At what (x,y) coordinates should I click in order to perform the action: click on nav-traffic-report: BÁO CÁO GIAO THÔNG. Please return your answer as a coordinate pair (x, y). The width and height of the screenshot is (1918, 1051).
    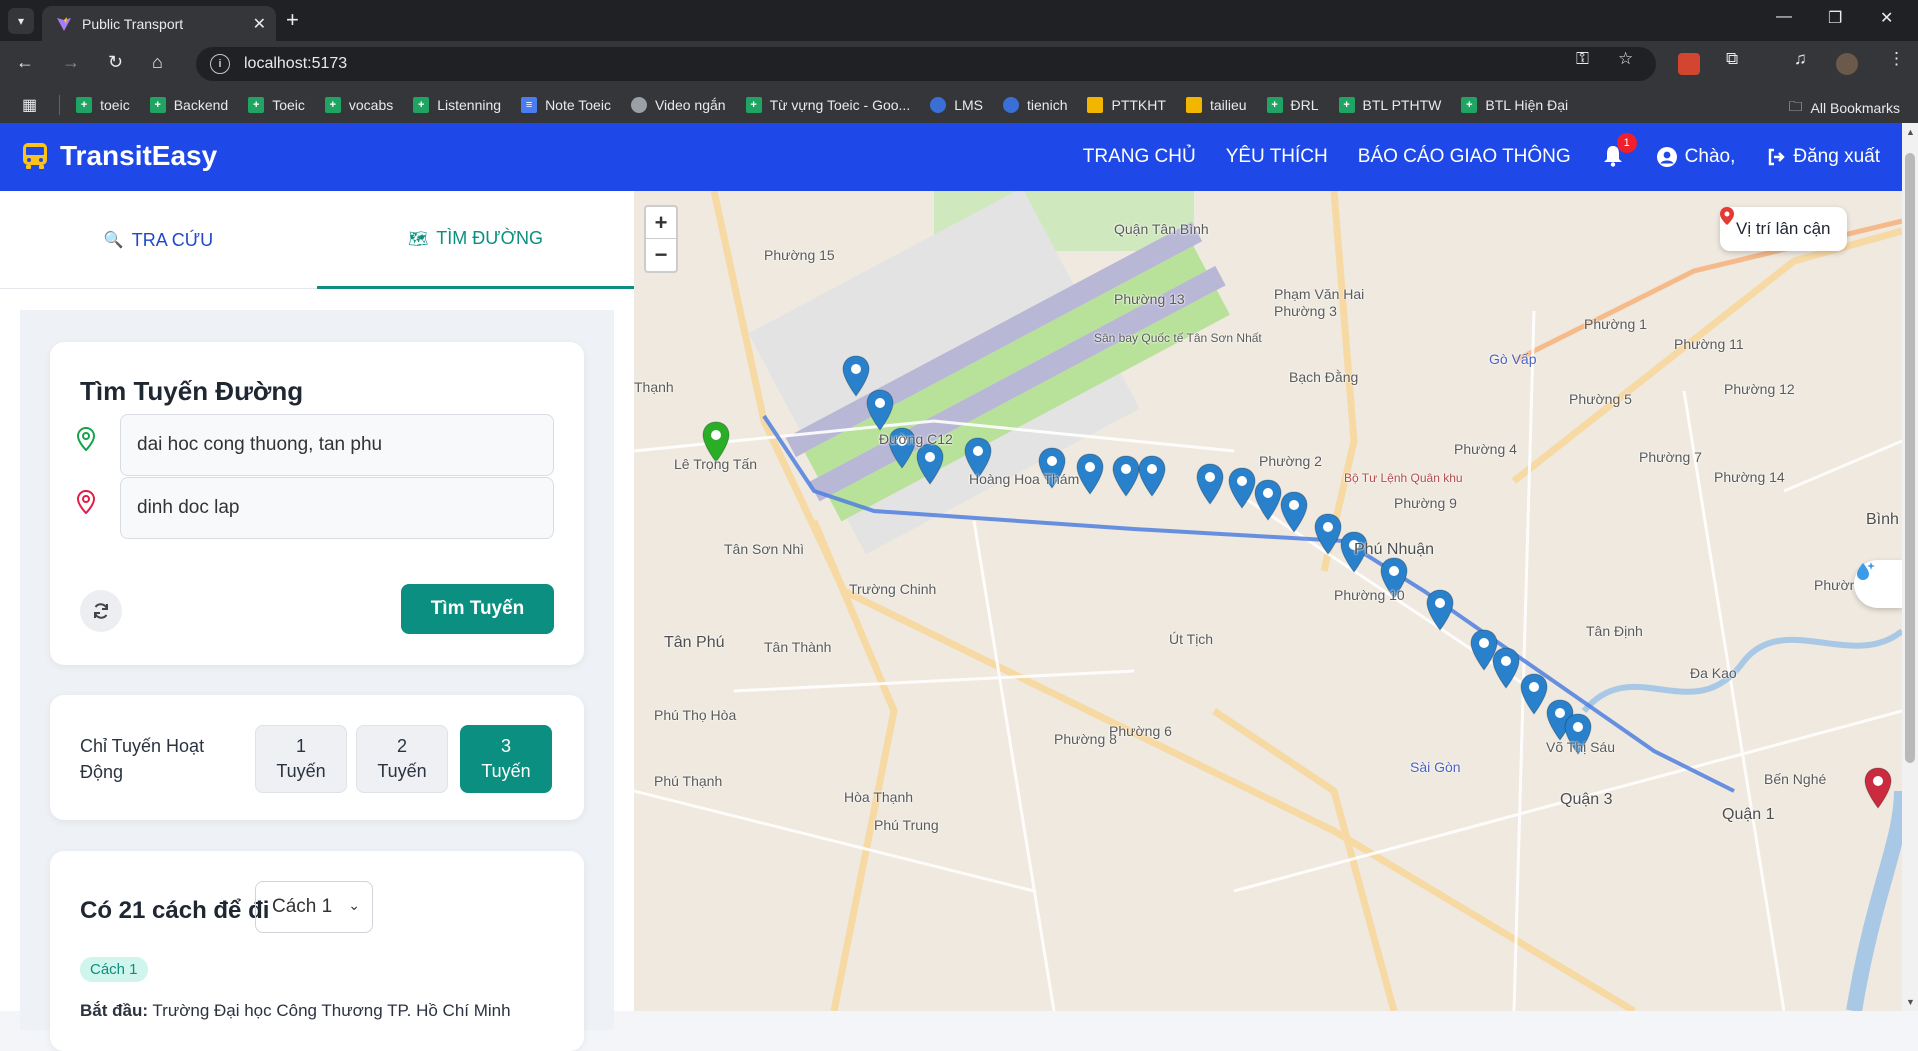
    Looking at the image, I should click on (1464, 157).